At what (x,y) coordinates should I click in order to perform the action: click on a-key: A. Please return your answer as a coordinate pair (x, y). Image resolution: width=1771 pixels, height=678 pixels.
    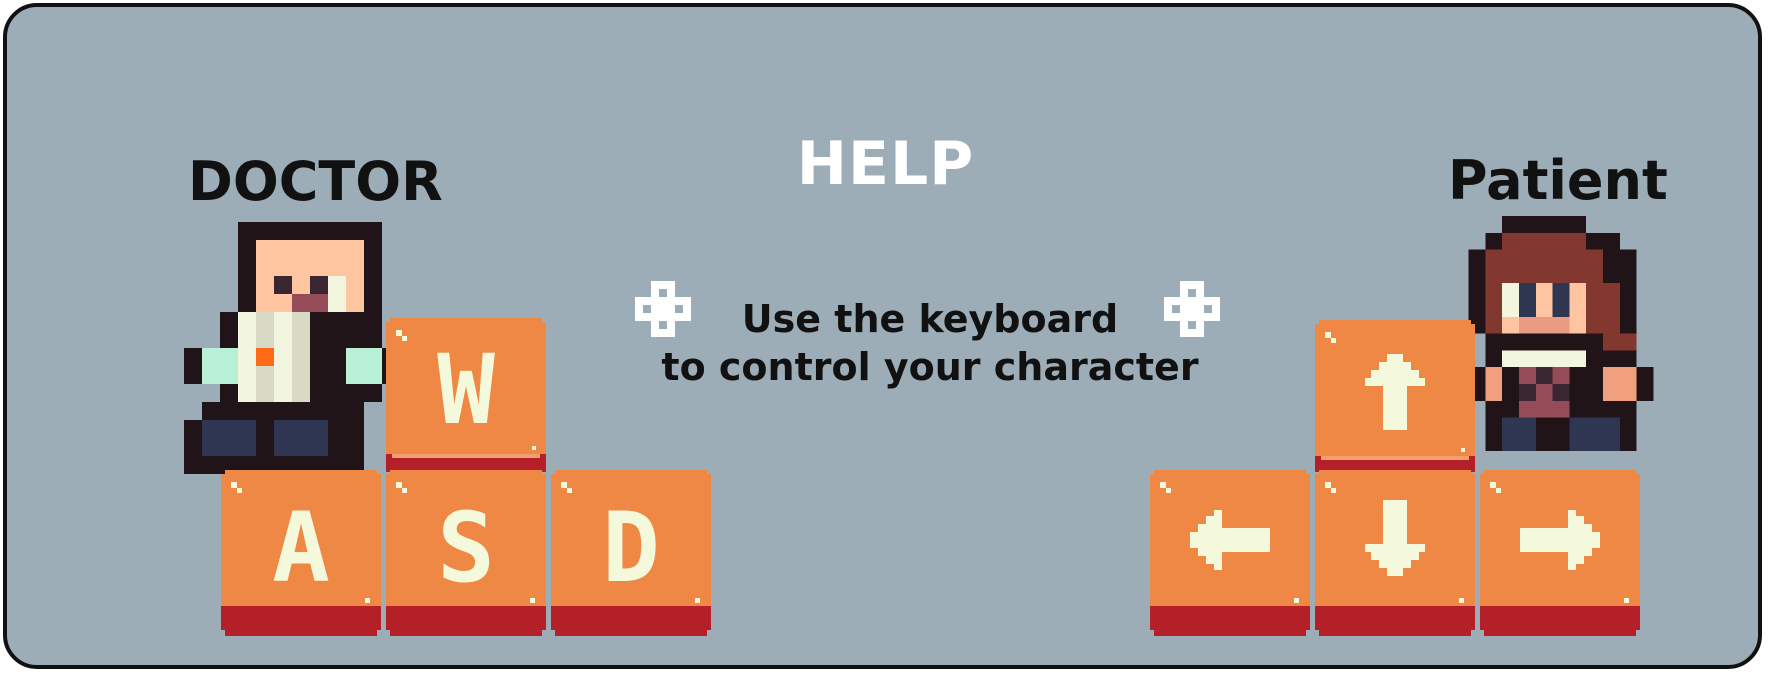
    Looking at the image, I should click on (301, 553).